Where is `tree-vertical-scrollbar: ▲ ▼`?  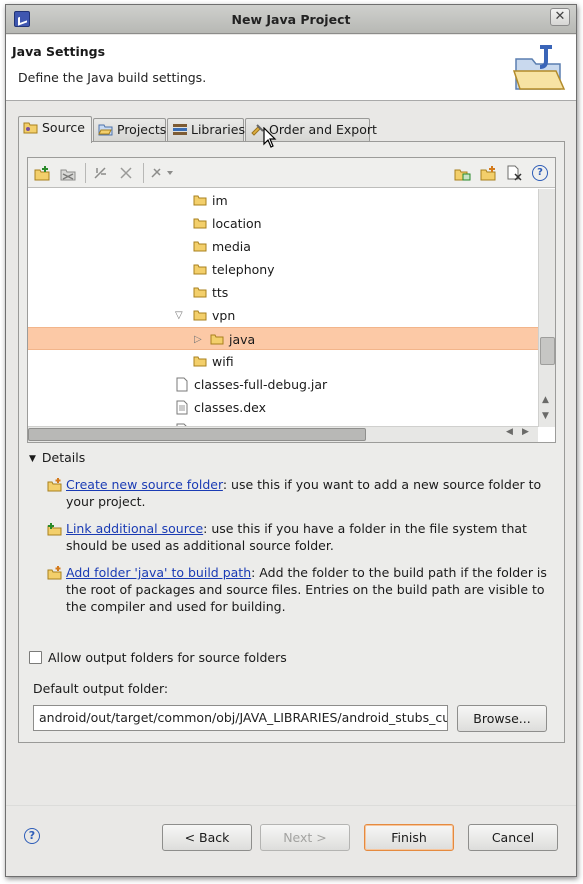
tree-vertical-scrollbar: ▲ ▼ is located at coordinates (546, 308).